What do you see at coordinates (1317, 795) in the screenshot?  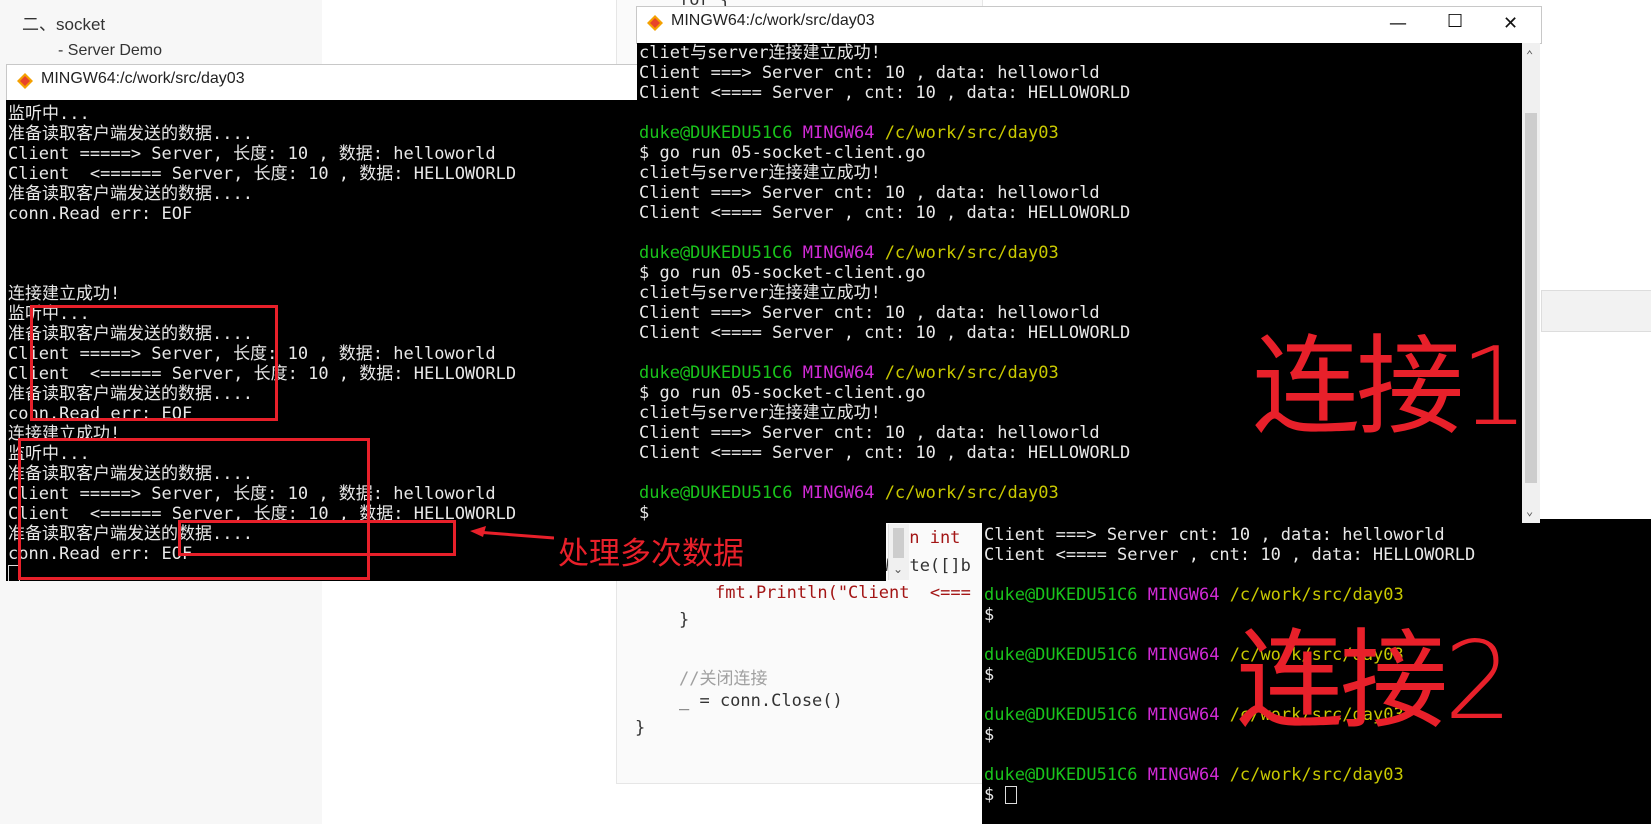 I see `terminal-cursor-line: $` at bounding box center [1317, 795].